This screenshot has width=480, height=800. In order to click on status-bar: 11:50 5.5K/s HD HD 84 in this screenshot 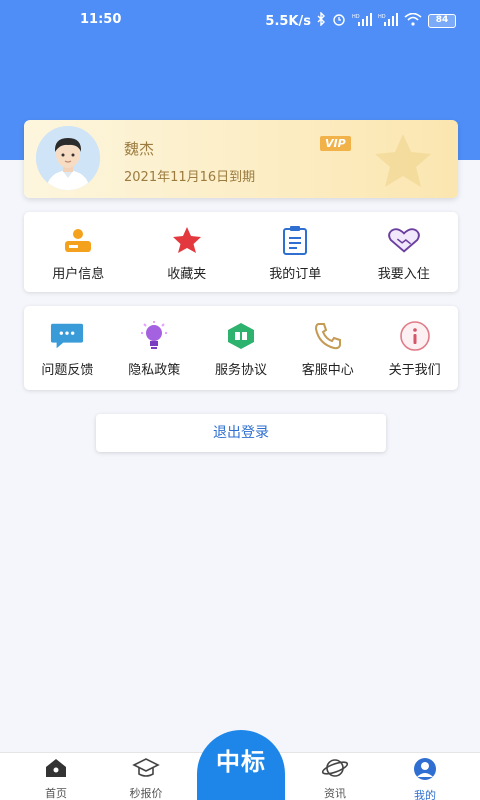, I will do `click(240, 20)`.